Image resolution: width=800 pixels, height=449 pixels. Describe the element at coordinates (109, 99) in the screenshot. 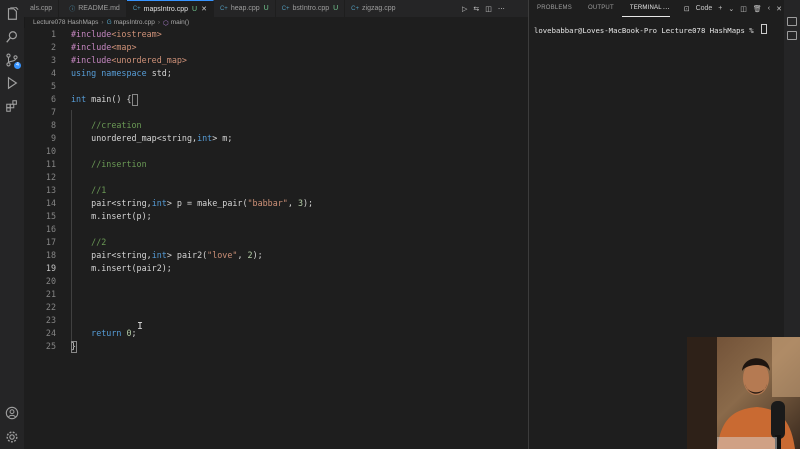

I see `code-token: main() {` at that location.